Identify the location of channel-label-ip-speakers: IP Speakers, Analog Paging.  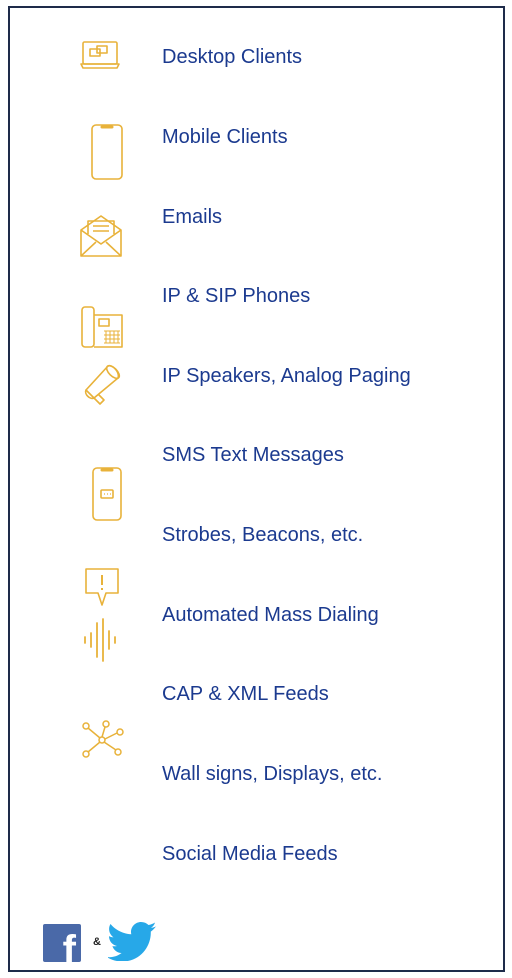
(286, 376).